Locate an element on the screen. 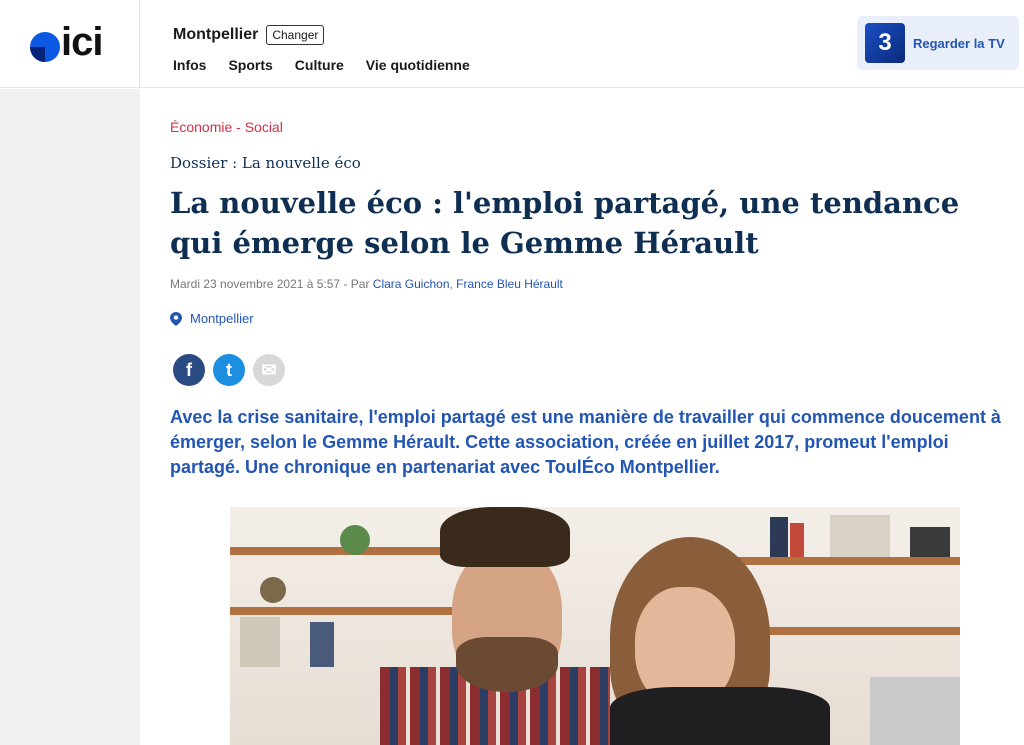 The width and height of the screenshot is (1024, 745). photo-man-beard is located at coordinates (507, 664).